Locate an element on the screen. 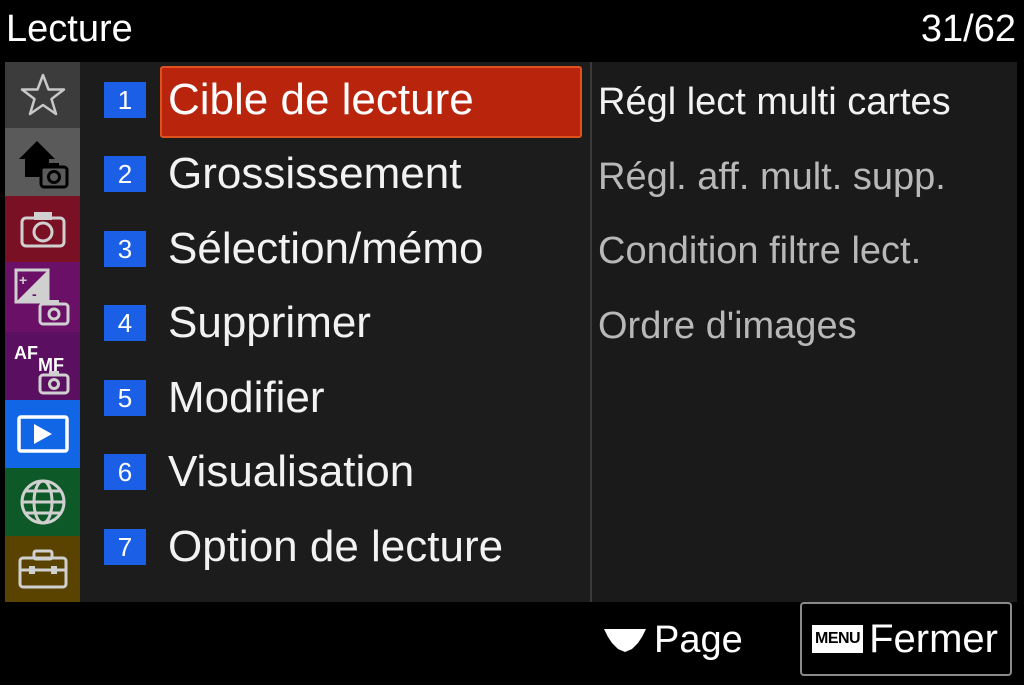 This screenshot has width=1024, height=685. item-number: 4 is located at coordinates (125, 323).